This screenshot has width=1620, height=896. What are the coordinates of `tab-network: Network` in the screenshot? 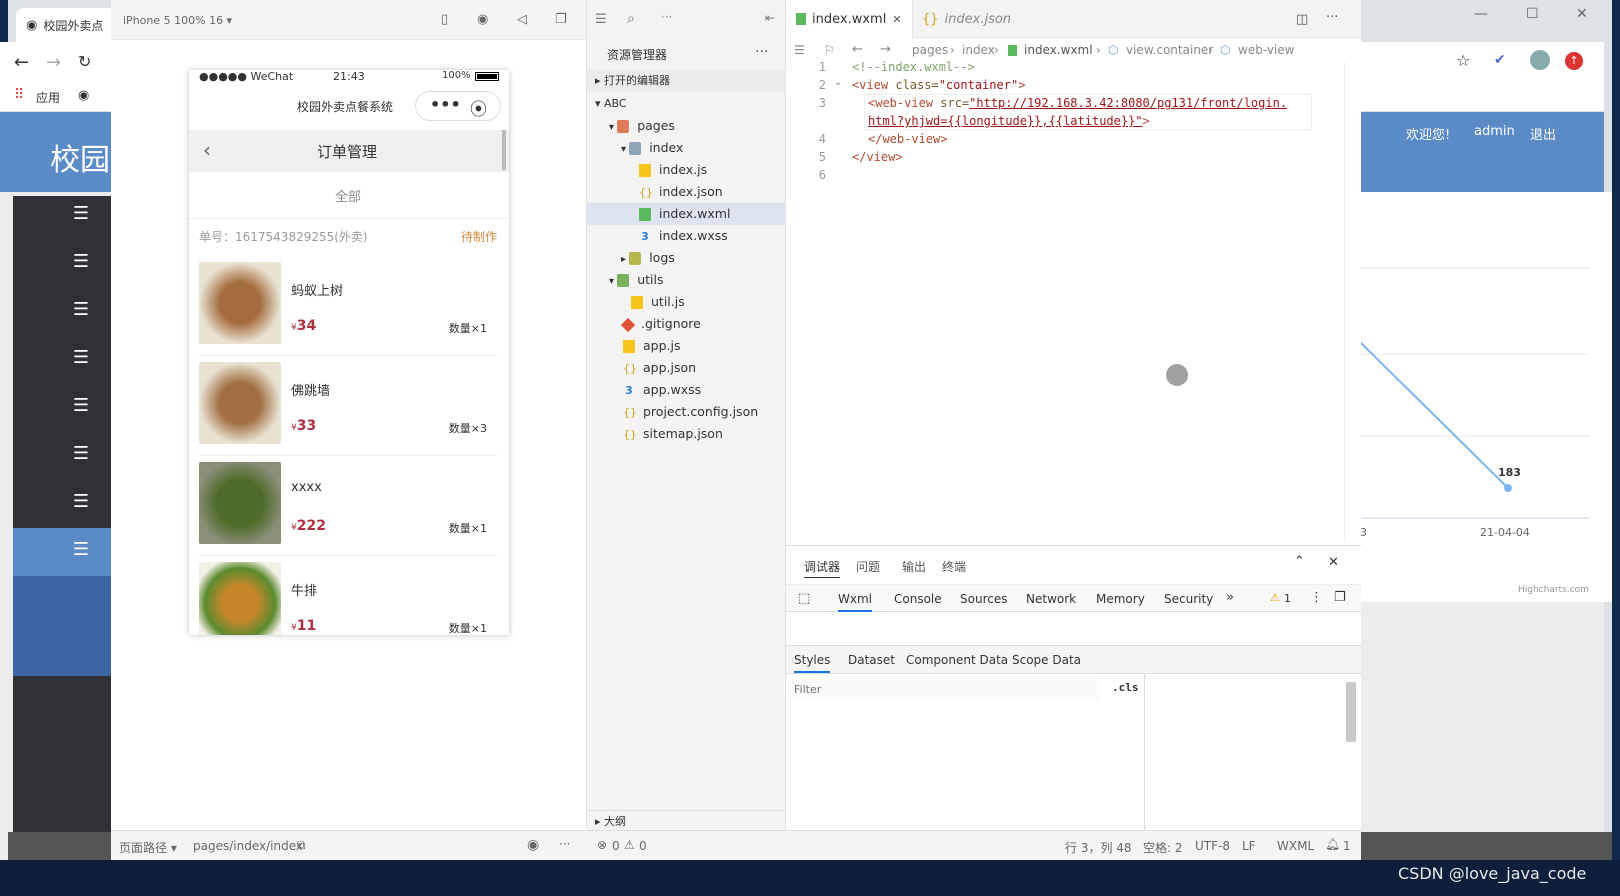 It's located at (1051, 599).